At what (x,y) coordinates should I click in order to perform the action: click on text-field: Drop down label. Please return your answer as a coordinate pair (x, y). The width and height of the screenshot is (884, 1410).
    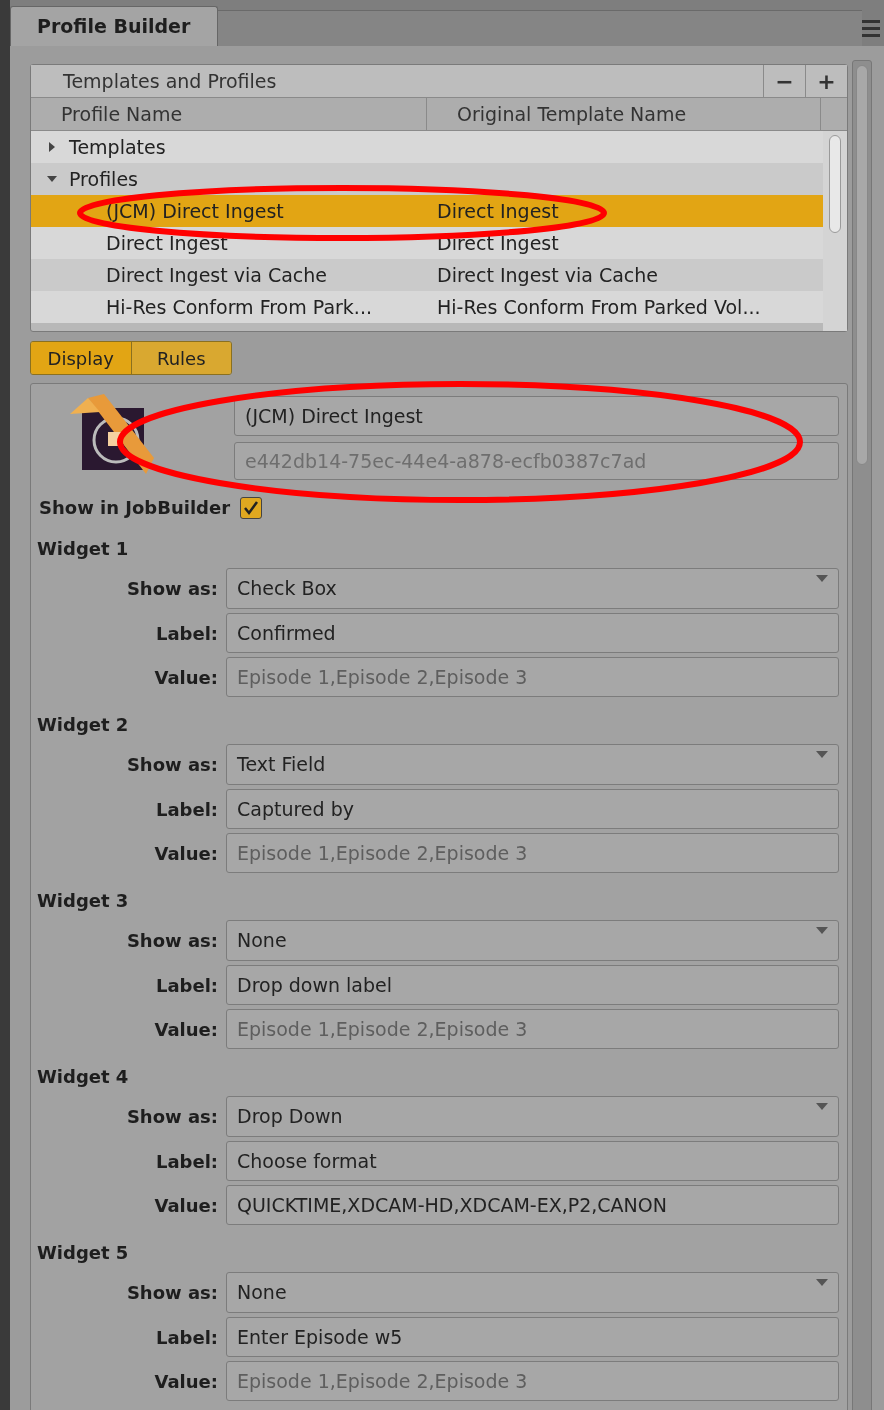
    Looking at the image, I should click on (532, 985).